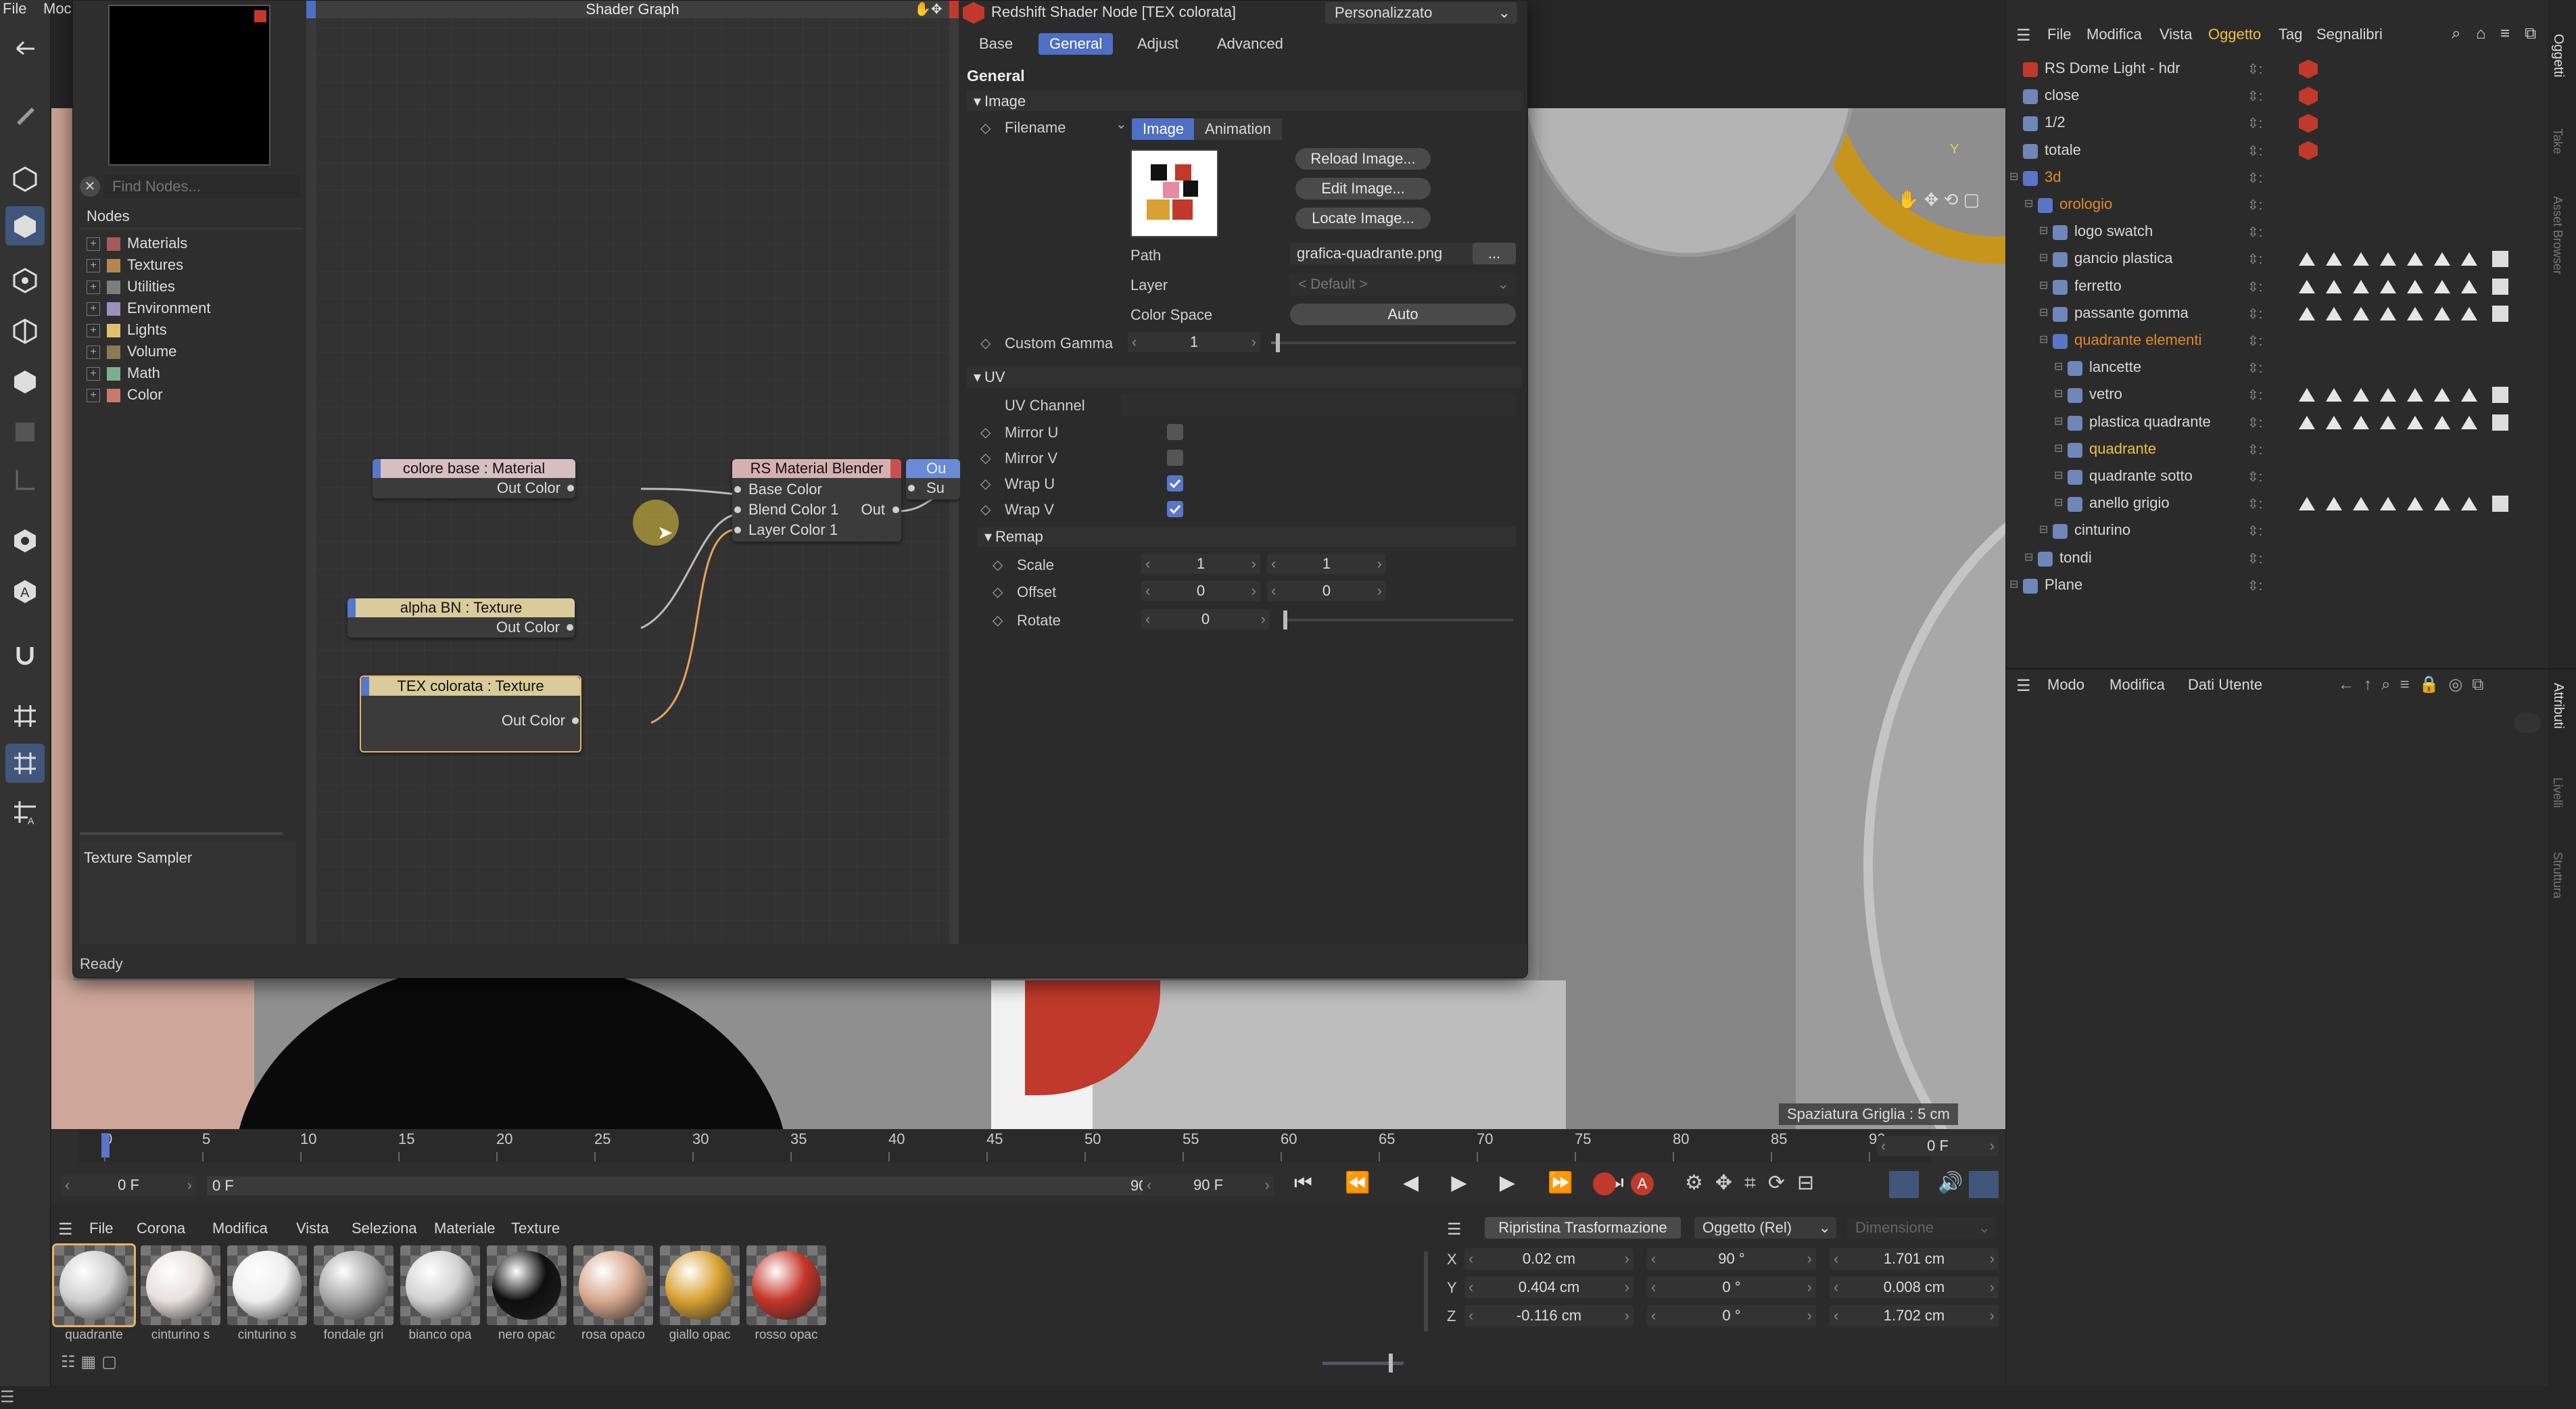  What do you see at coordinates (1466, 1183) in the screenshot?
I see `playback-controls: ⏮ ⏪ ◀ ▶ ▶ ⏩ ⏭` at bounding box center [1466, 1183].